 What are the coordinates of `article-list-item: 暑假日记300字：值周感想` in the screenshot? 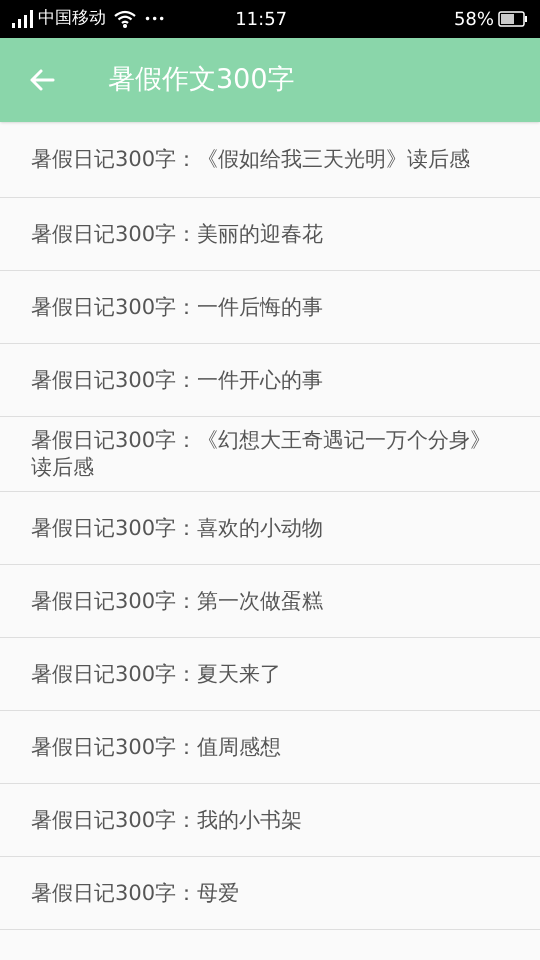 It's located at (270, 747).